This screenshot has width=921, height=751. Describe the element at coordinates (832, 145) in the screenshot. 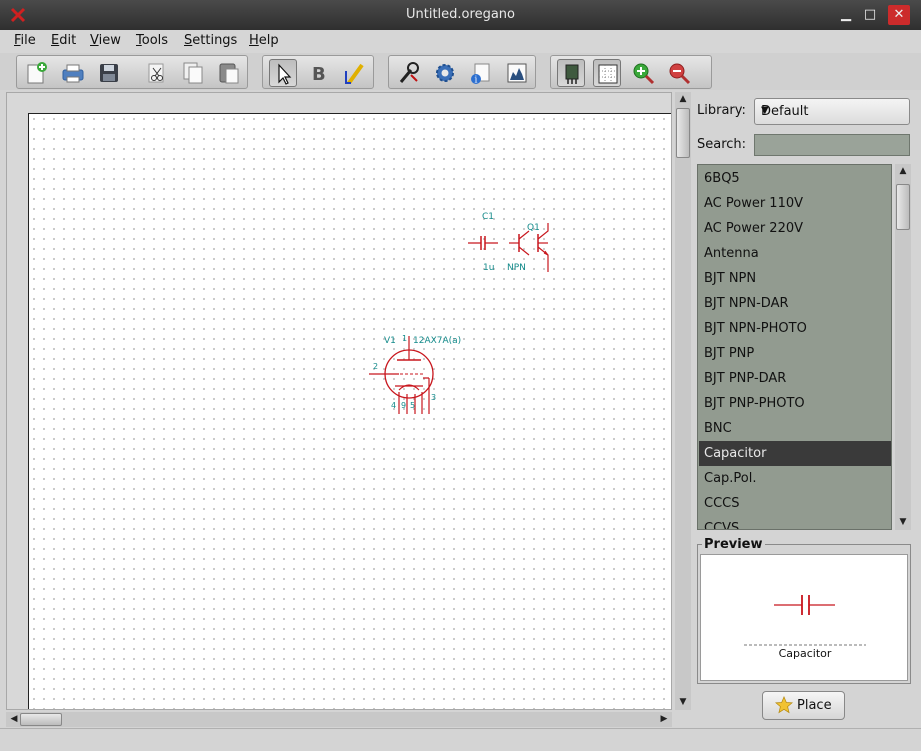

I see `search-input` at that location.